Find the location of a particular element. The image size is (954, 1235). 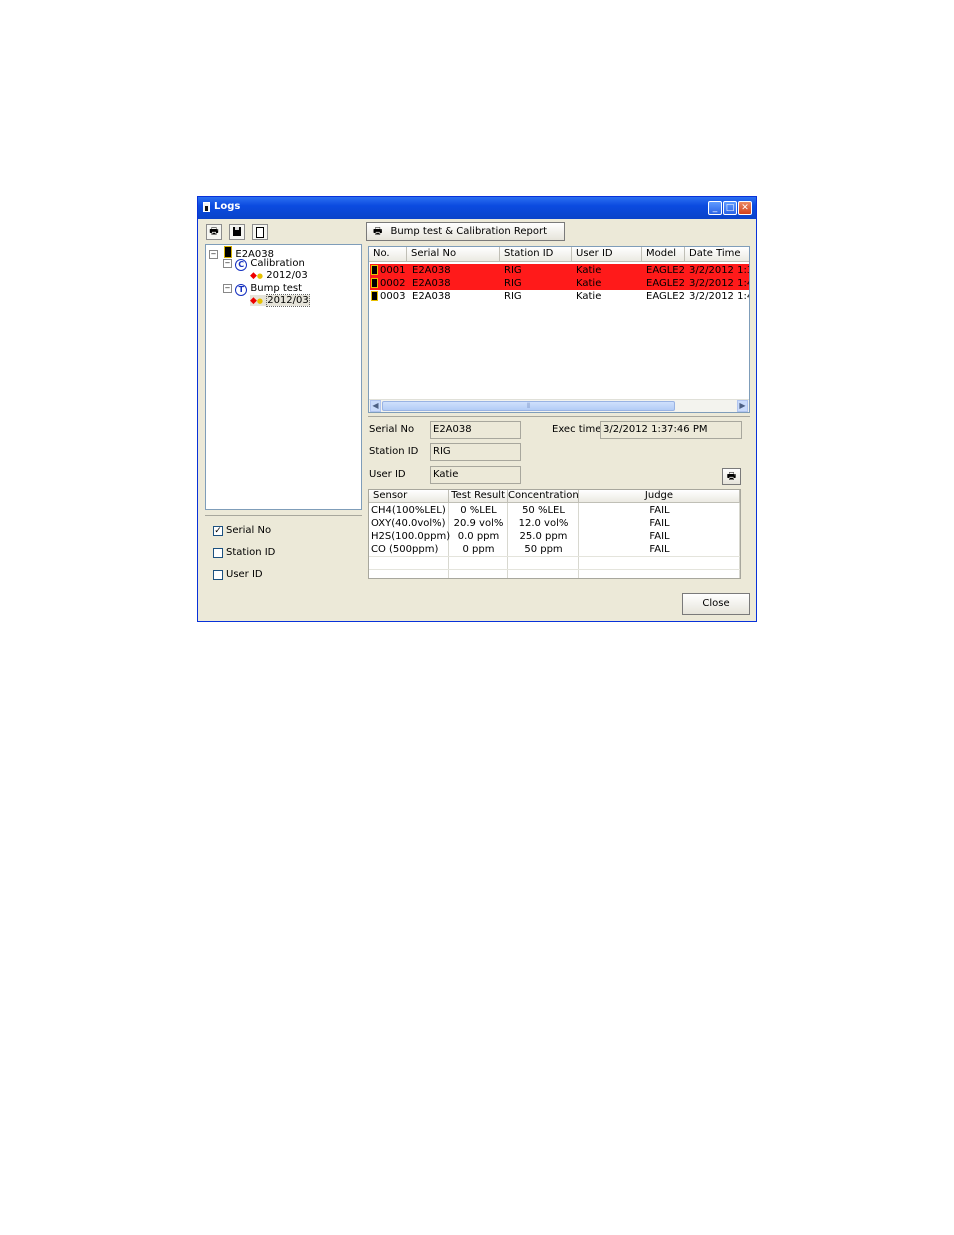

floppy-disk-icon is located at coordinates (237, 231).